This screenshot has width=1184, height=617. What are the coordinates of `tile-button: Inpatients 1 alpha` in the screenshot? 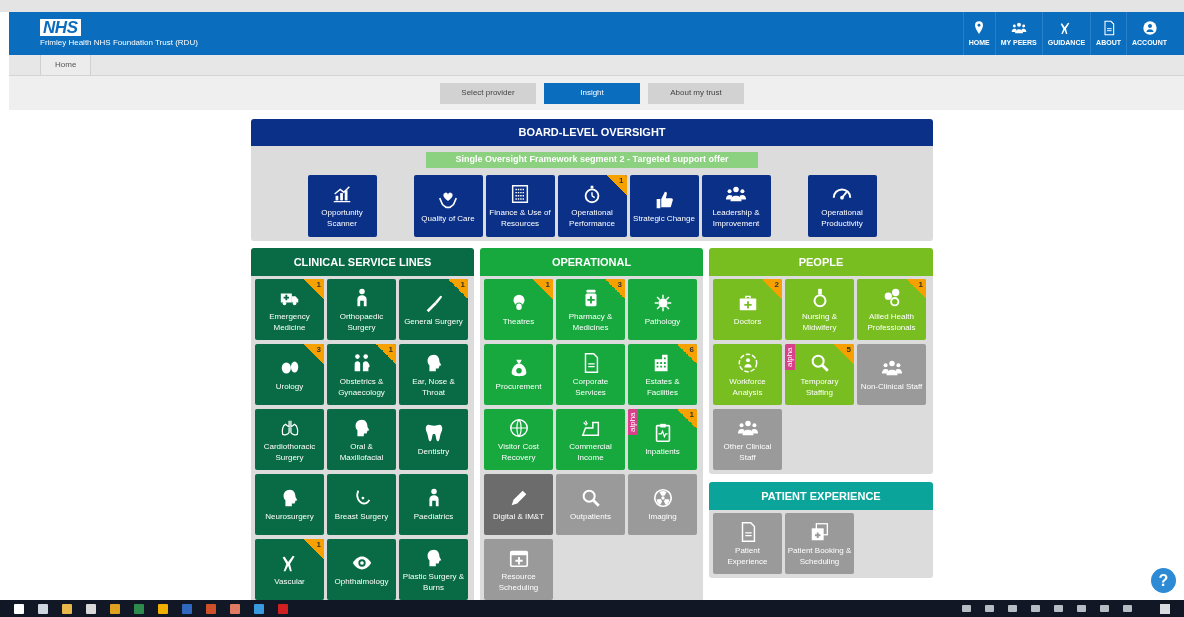 It's located at (662, 439).